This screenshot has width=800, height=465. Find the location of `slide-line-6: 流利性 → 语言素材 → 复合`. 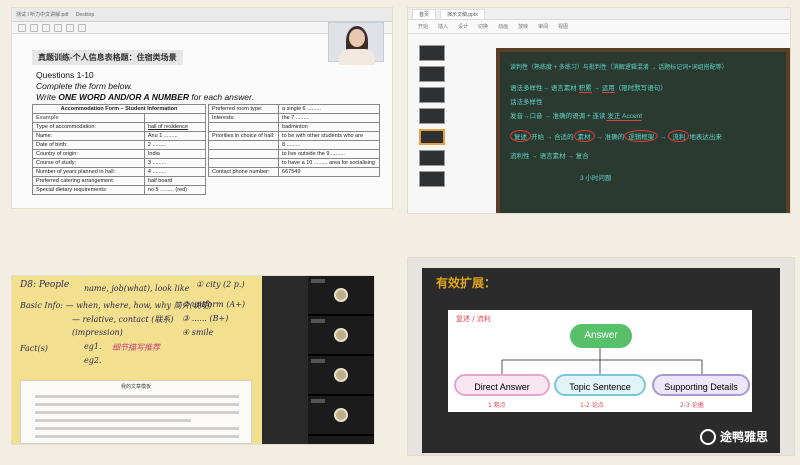

slide-line-6: 流利性 → 语言素材 → 复合 is located at coordinates (549, 156).